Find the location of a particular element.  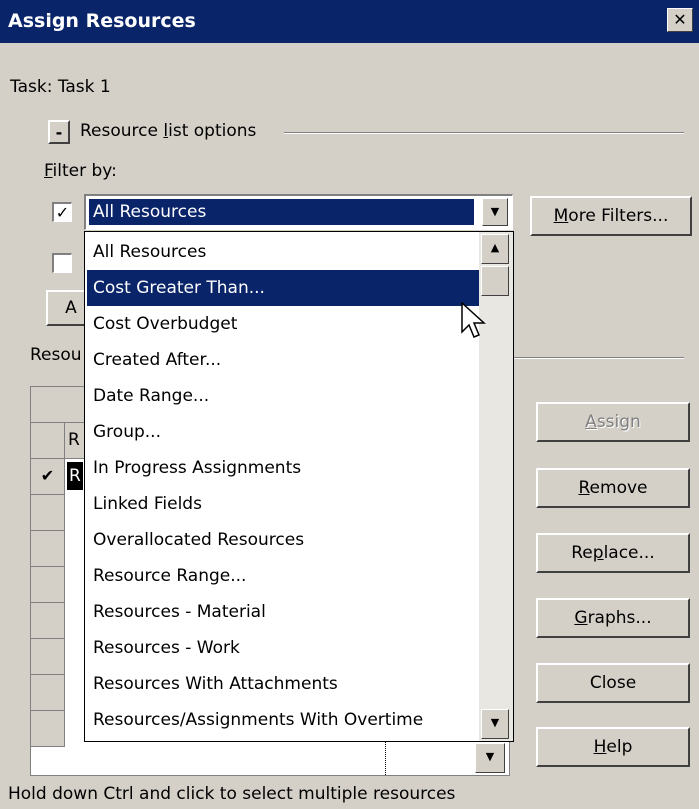

title-bar: Assign Resources ✕ is located at coordinates (349, 21).